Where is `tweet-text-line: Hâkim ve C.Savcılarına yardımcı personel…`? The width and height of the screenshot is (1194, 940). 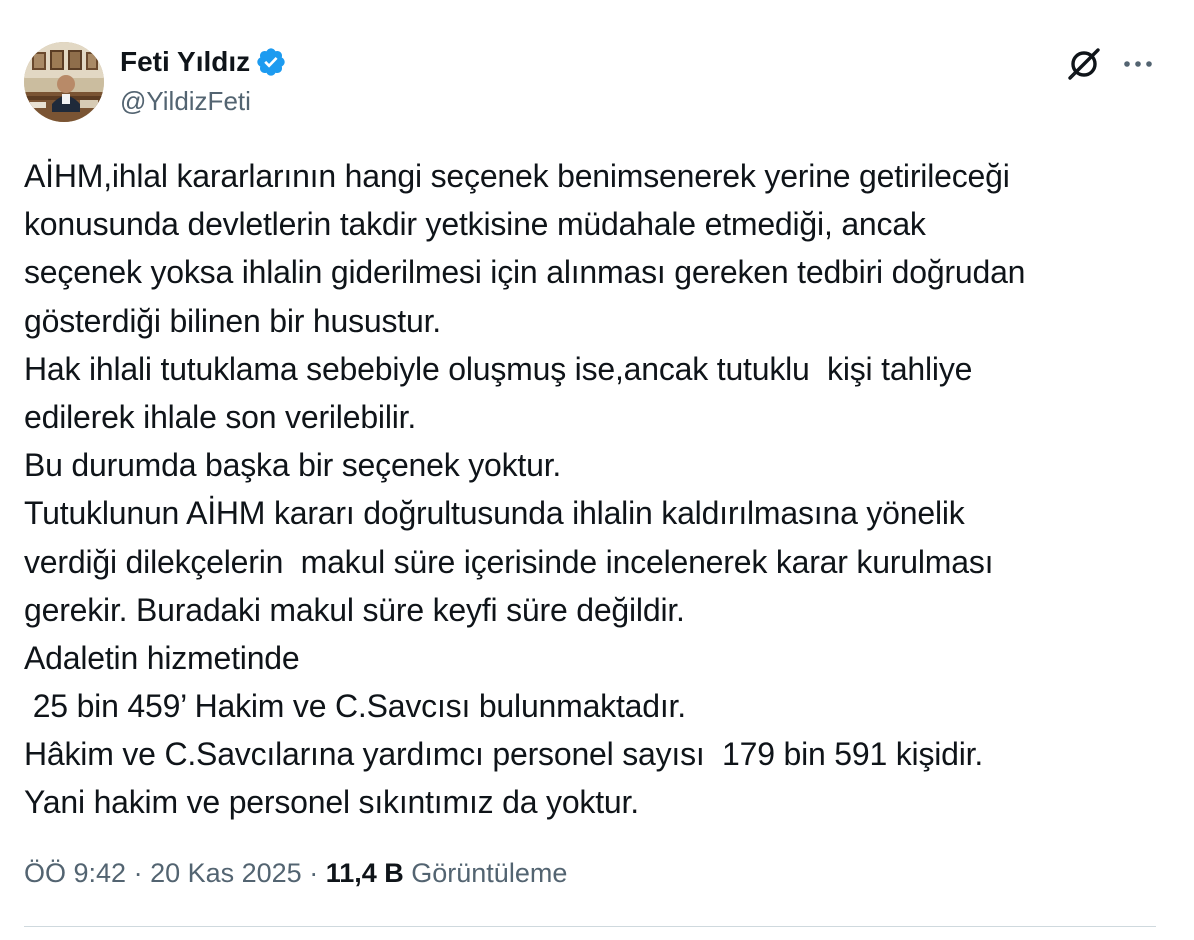 tweet-text-line: Hâkim ve C.Savcılarına yardımcı personel… is located at coordinates (504, 754).